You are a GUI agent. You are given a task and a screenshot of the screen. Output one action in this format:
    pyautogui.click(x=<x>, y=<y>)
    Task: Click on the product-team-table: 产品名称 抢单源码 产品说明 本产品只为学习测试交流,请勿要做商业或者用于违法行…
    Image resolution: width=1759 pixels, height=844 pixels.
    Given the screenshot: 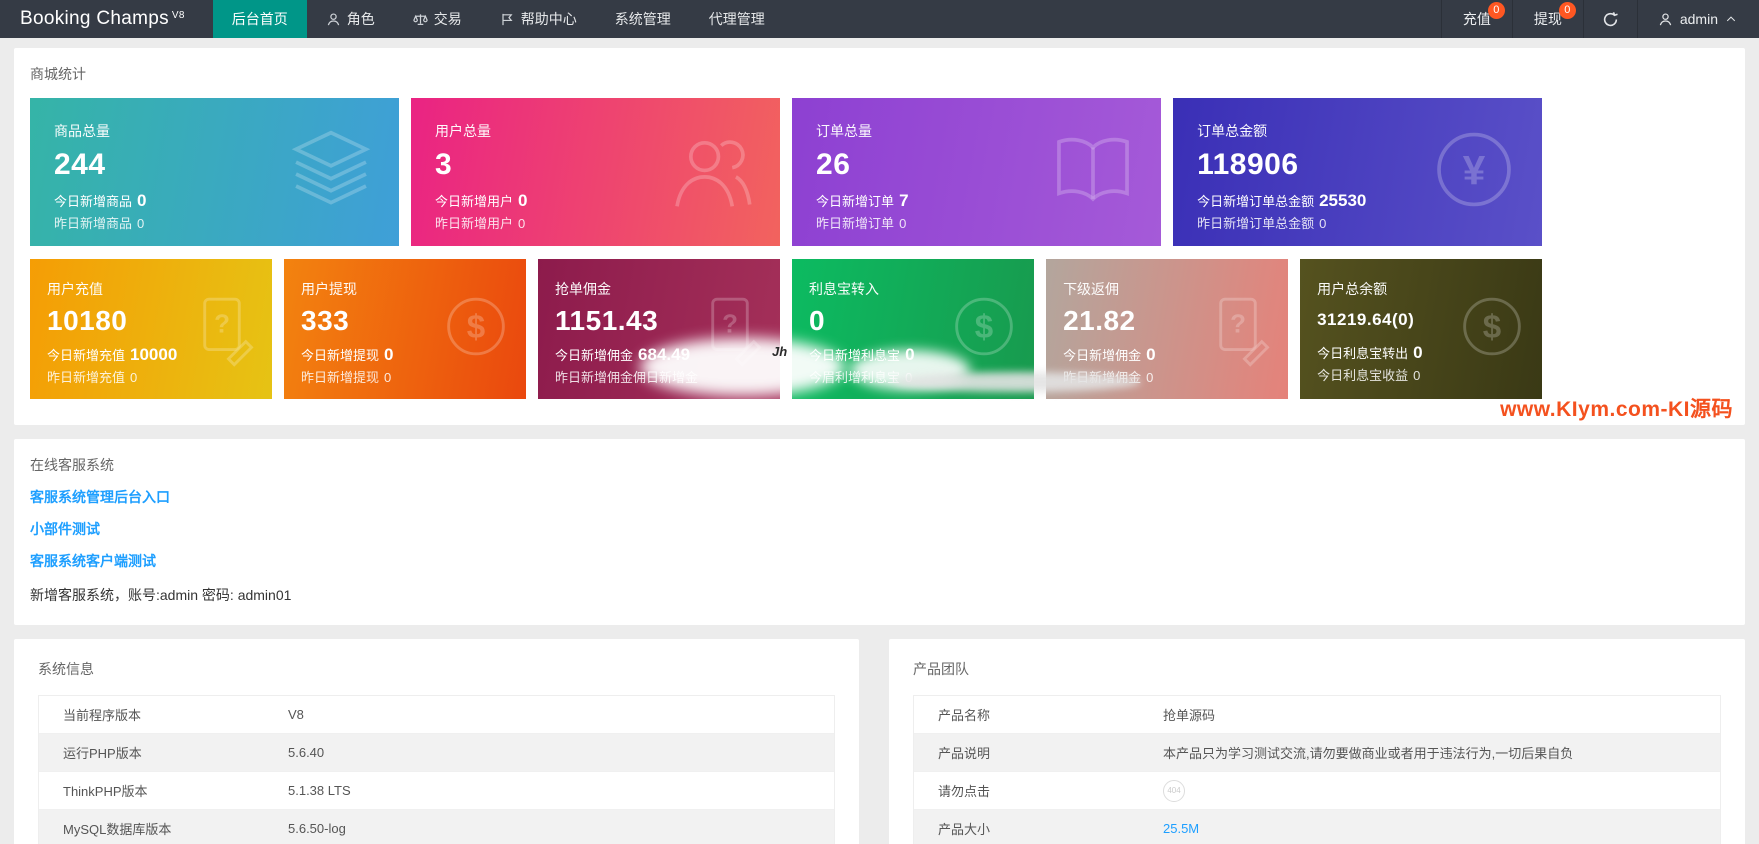 What is the action you would take?
    pyautogui.click(x=1317, y=769)
    